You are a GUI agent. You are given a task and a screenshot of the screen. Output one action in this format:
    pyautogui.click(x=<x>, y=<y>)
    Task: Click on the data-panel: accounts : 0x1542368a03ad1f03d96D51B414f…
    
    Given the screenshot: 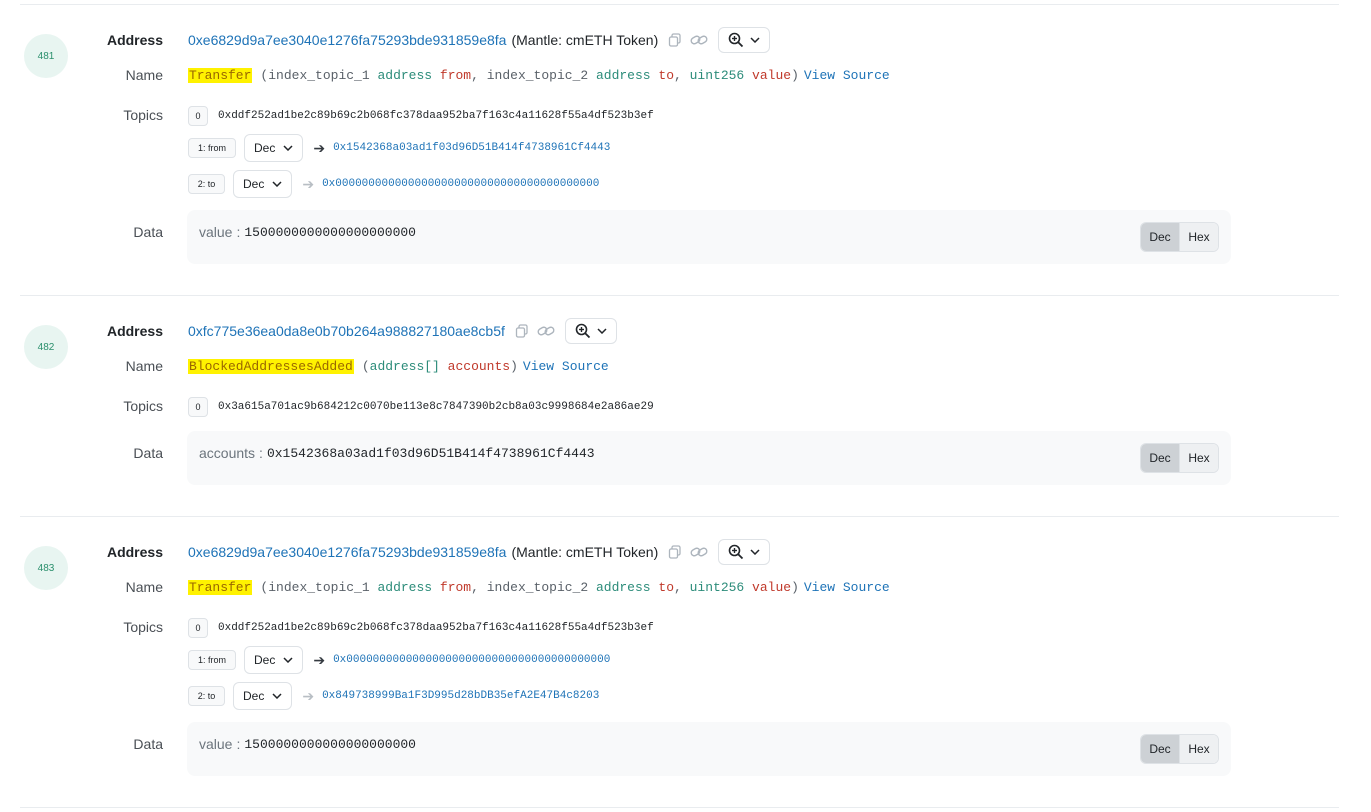 What is the action you would take?
    pyautogui.click(x=709, y=458)
    